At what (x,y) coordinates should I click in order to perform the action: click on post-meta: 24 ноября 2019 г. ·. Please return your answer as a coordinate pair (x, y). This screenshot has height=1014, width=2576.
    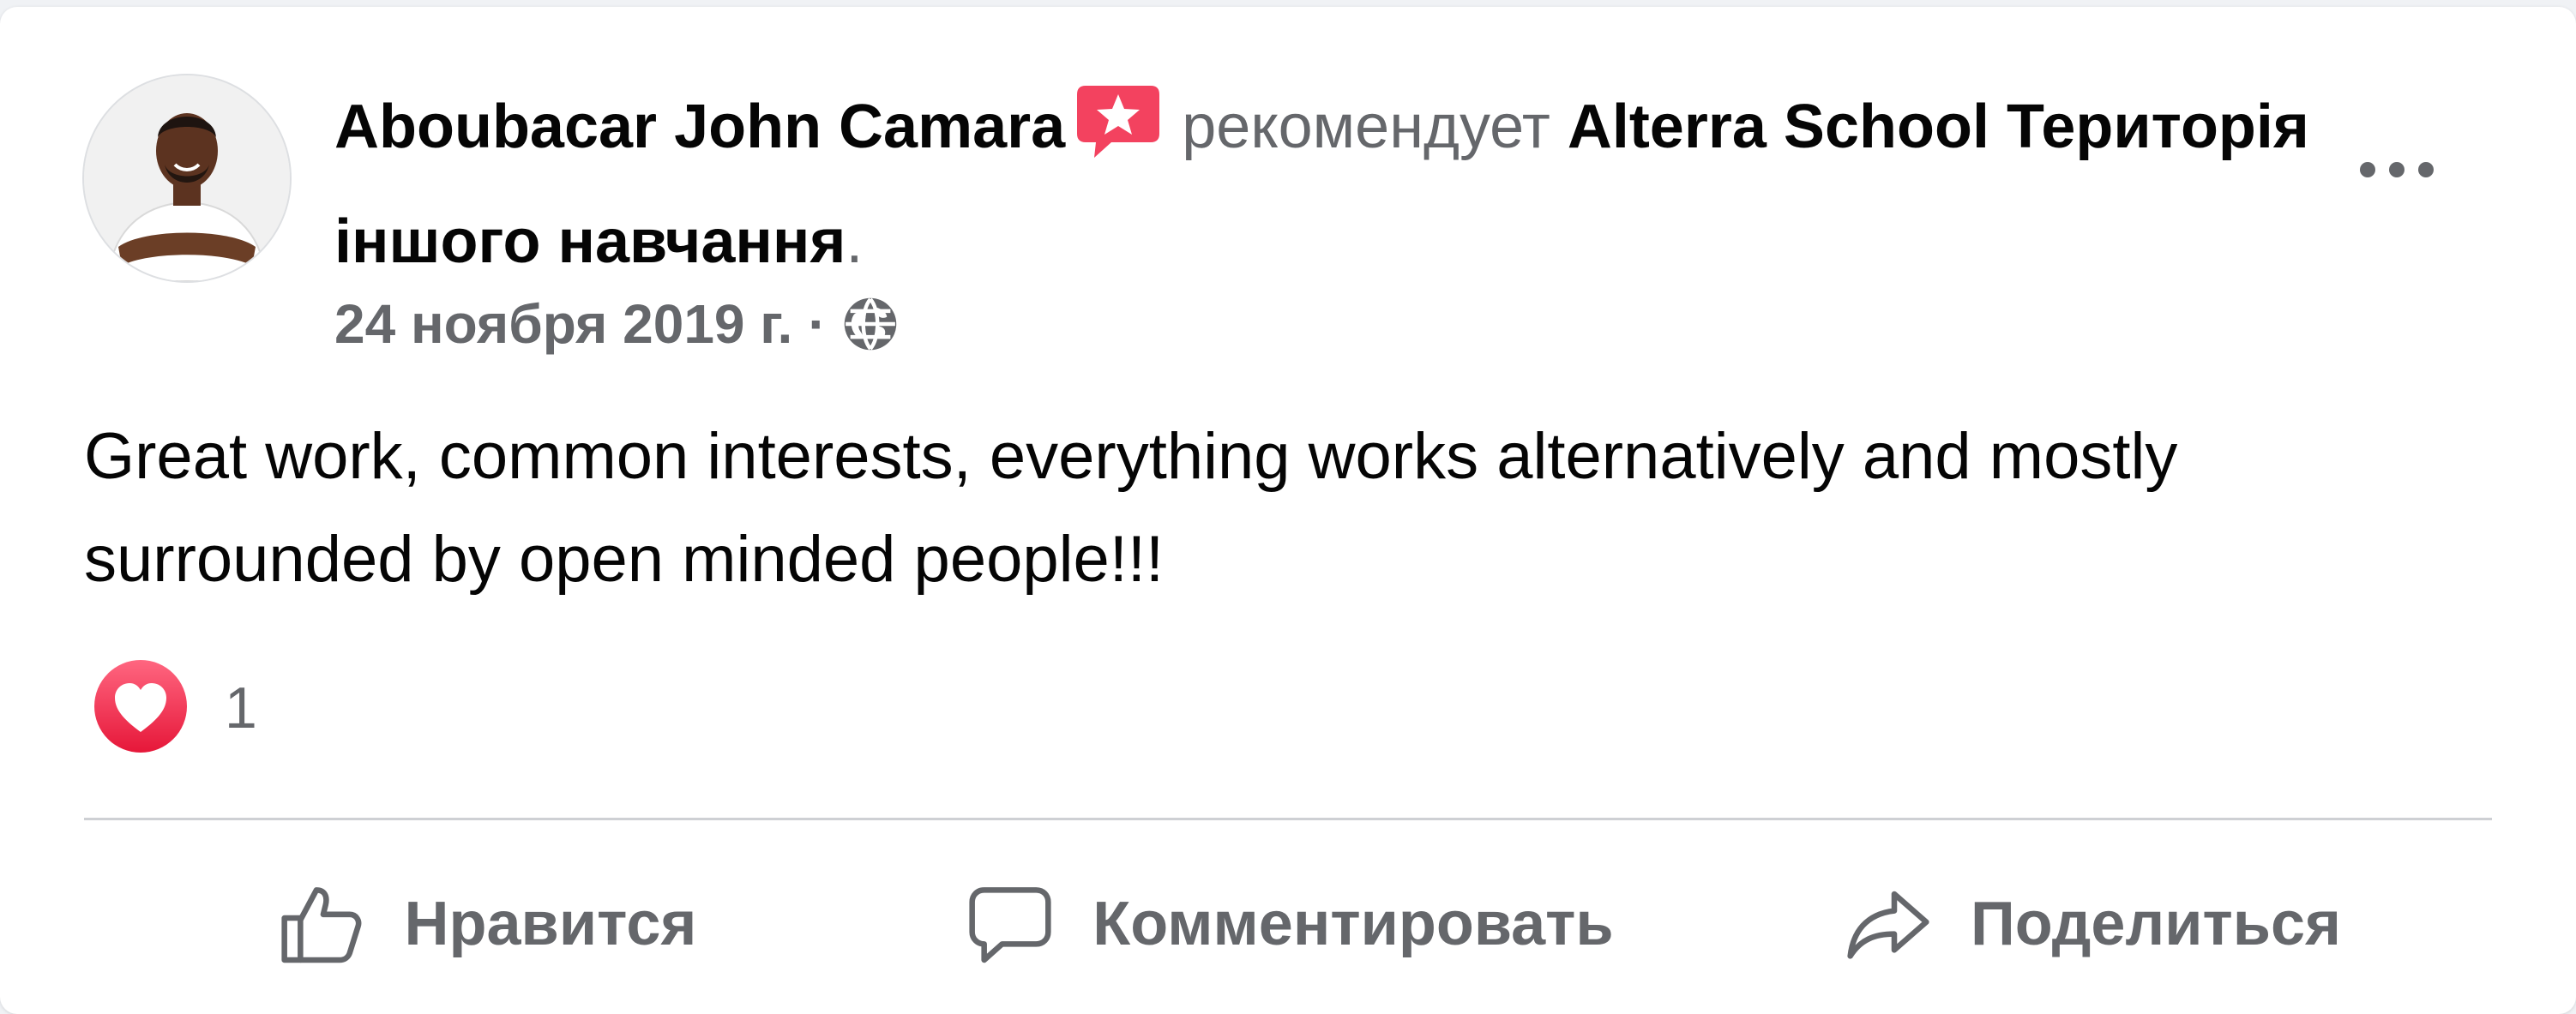
    Looking at the image, I should click on (616, 324).